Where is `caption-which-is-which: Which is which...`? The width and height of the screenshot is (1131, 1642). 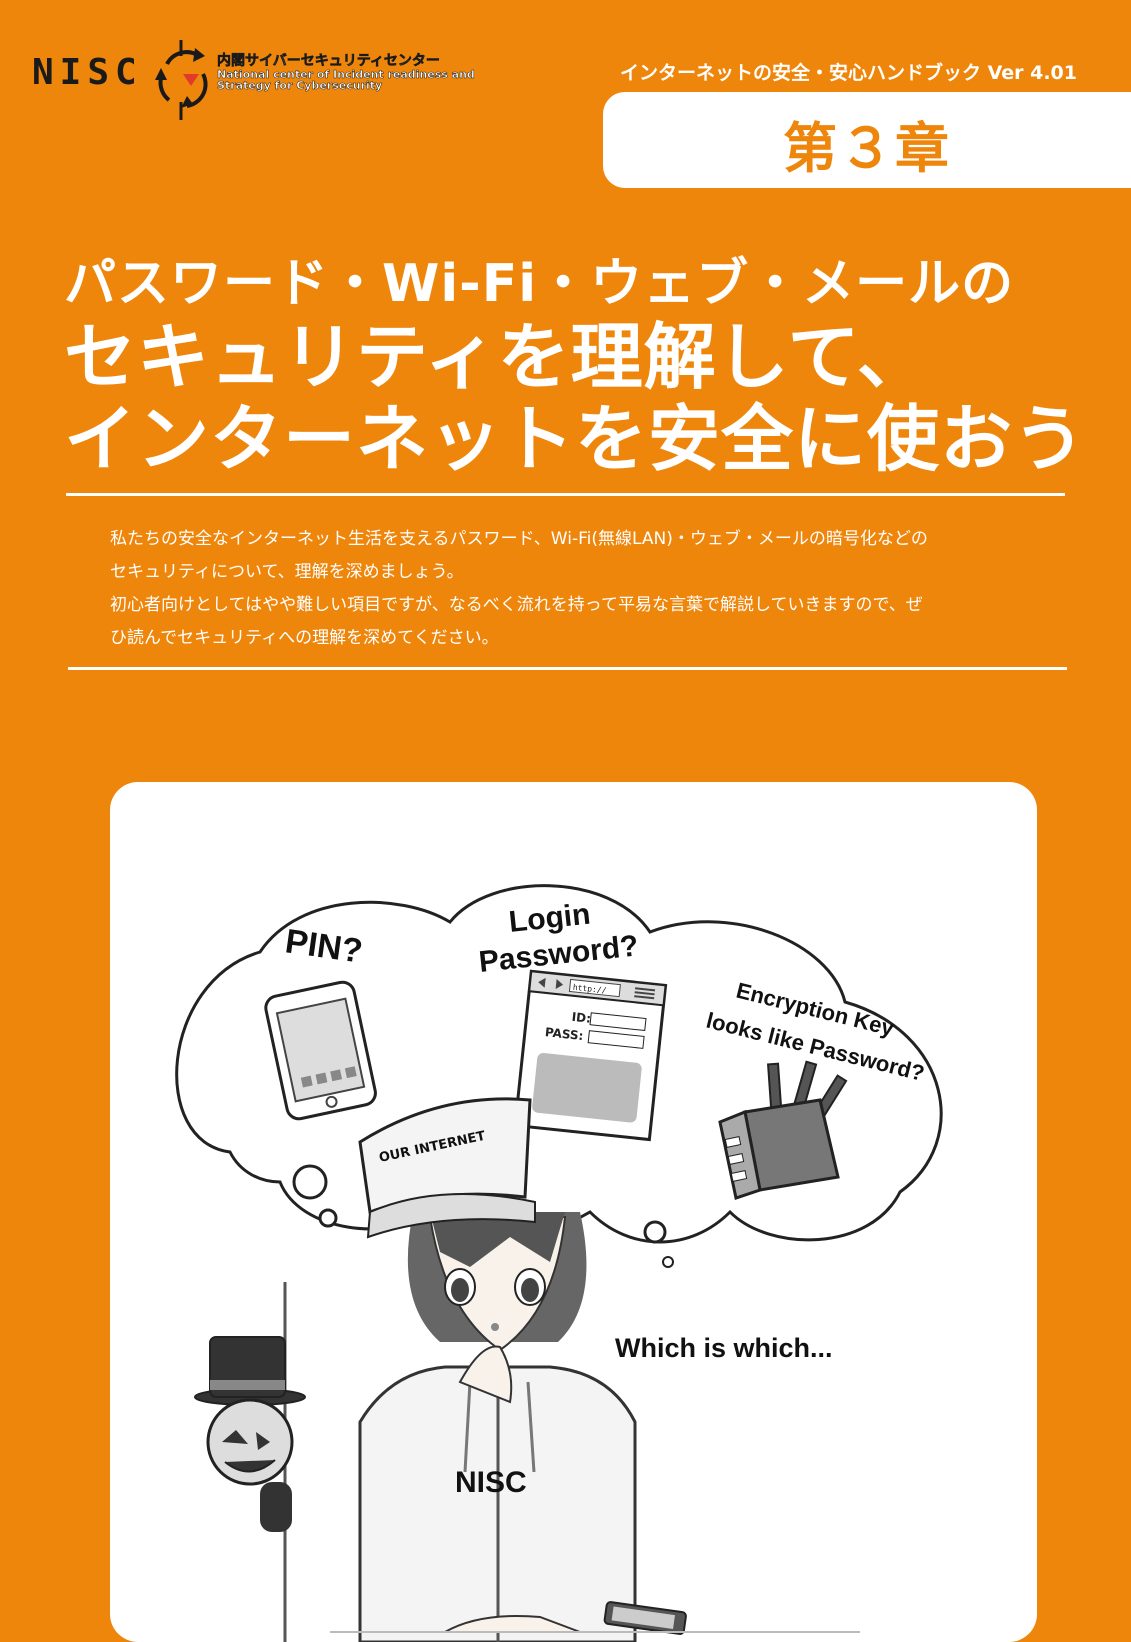 caption-which-is-which: Which is which... is located at coordinates (724, 1348).